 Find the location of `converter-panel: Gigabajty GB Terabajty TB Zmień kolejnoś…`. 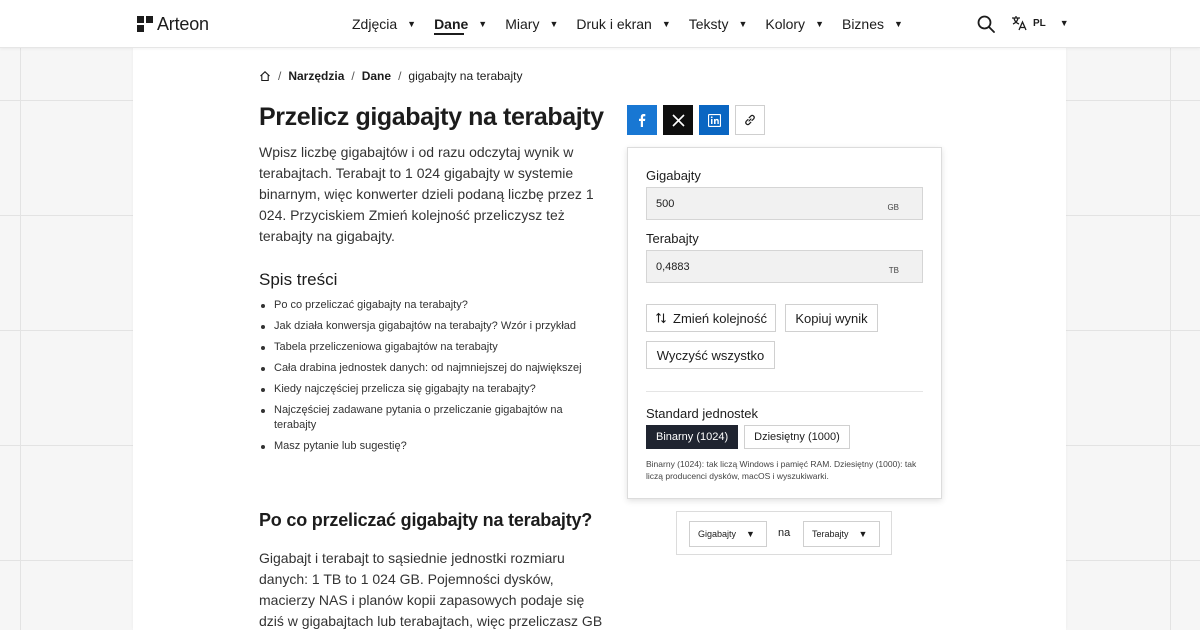

converter-panel: Gigabajty GB Terabajty TB Zmień kolejnoś… is located at coordinates (784, 323).